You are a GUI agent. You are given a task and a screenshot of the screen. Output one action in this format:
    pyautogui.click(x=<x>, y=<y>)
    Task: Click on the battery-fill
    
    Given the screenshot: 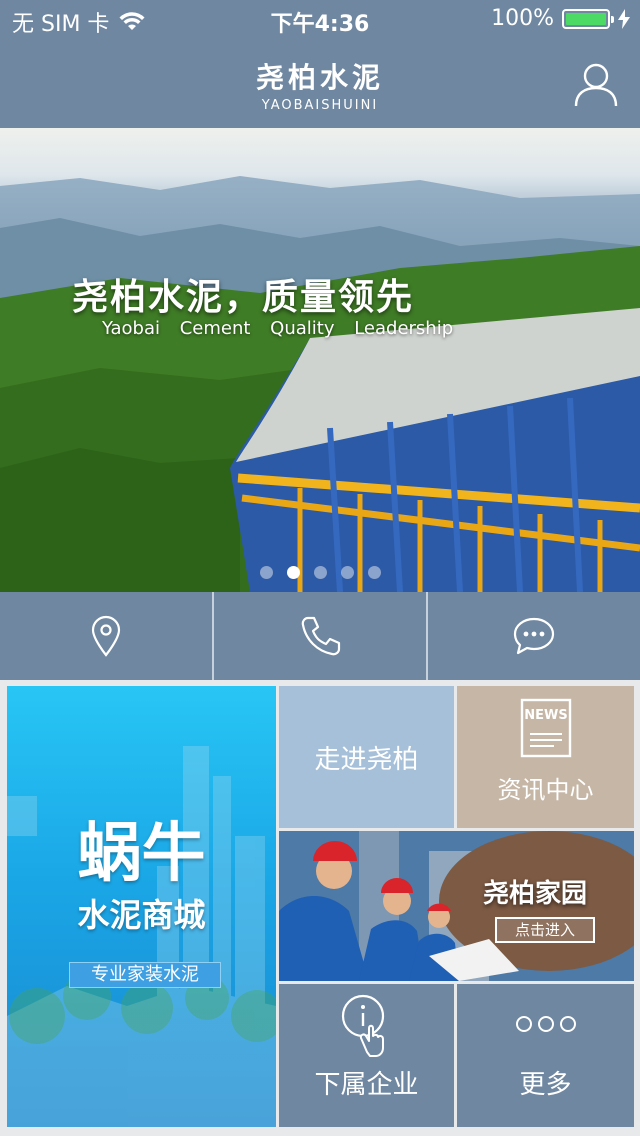 What is the action you would take?
    pyautogui.click(x=586, y=18)
    